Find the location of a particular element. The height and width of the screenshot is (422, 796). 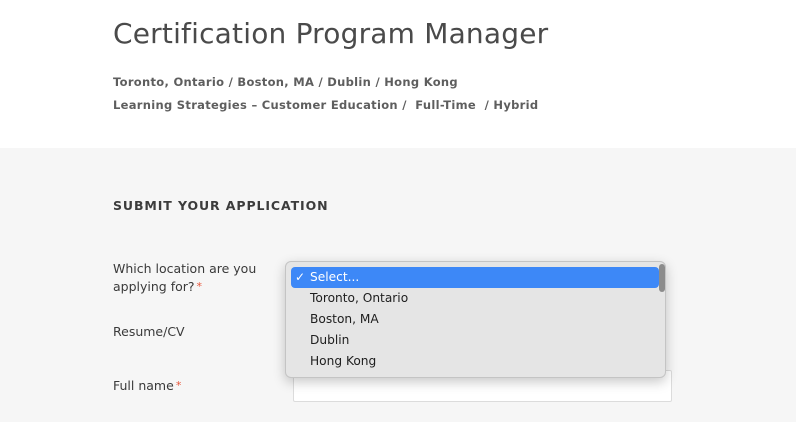

full-name-label-text: Full name is located at coordinates (143, 385).